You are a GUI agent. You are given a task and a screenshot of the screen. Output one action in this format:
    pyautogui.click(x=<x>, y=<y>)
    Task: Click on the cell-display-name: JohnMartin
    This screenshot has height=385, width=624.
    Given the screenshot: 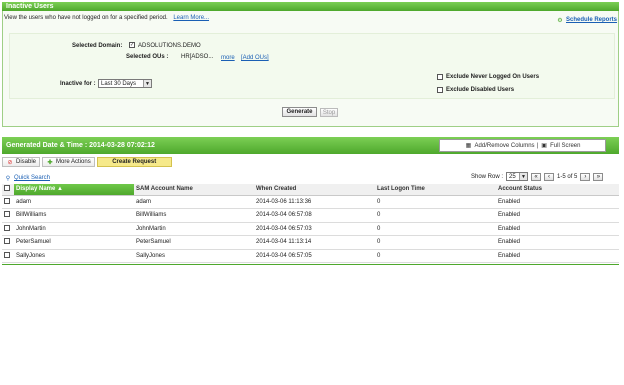 What is the action you would take?
    pyautogui.click(x=74, y=229)
    